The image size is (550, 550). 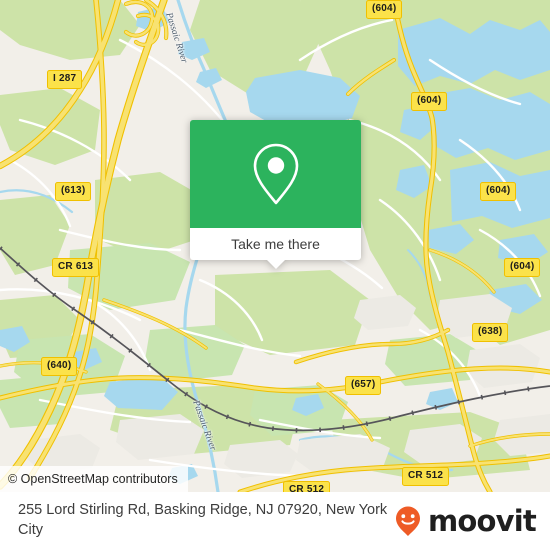 What do you see at coordinates (76, 267) in the screenshot?
I see `shield-cr-613: CR 613` at bounding box center [76, 267].